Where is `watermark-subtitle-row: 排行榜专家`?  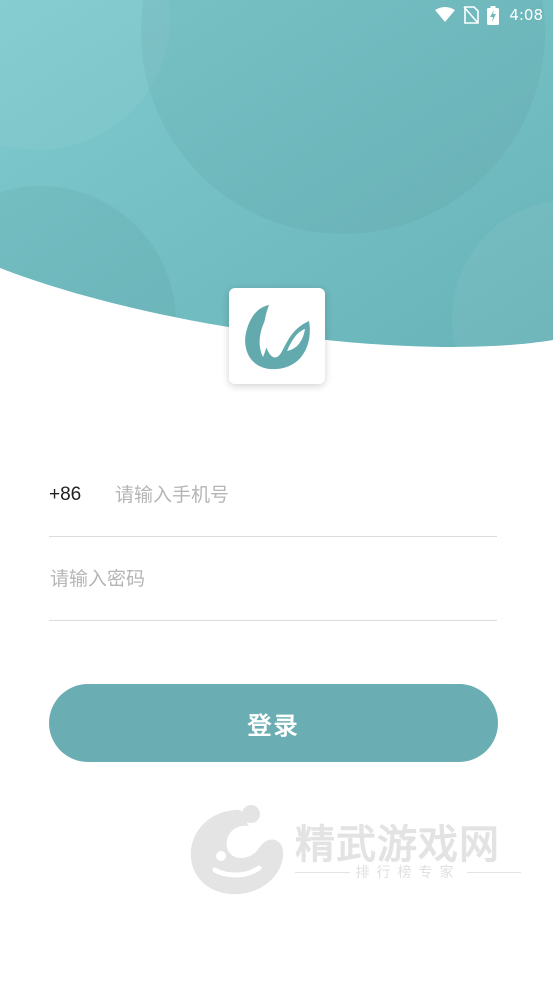
watermark-subtitle-row: 排行榜专家 is located at coordinates (408, 872).